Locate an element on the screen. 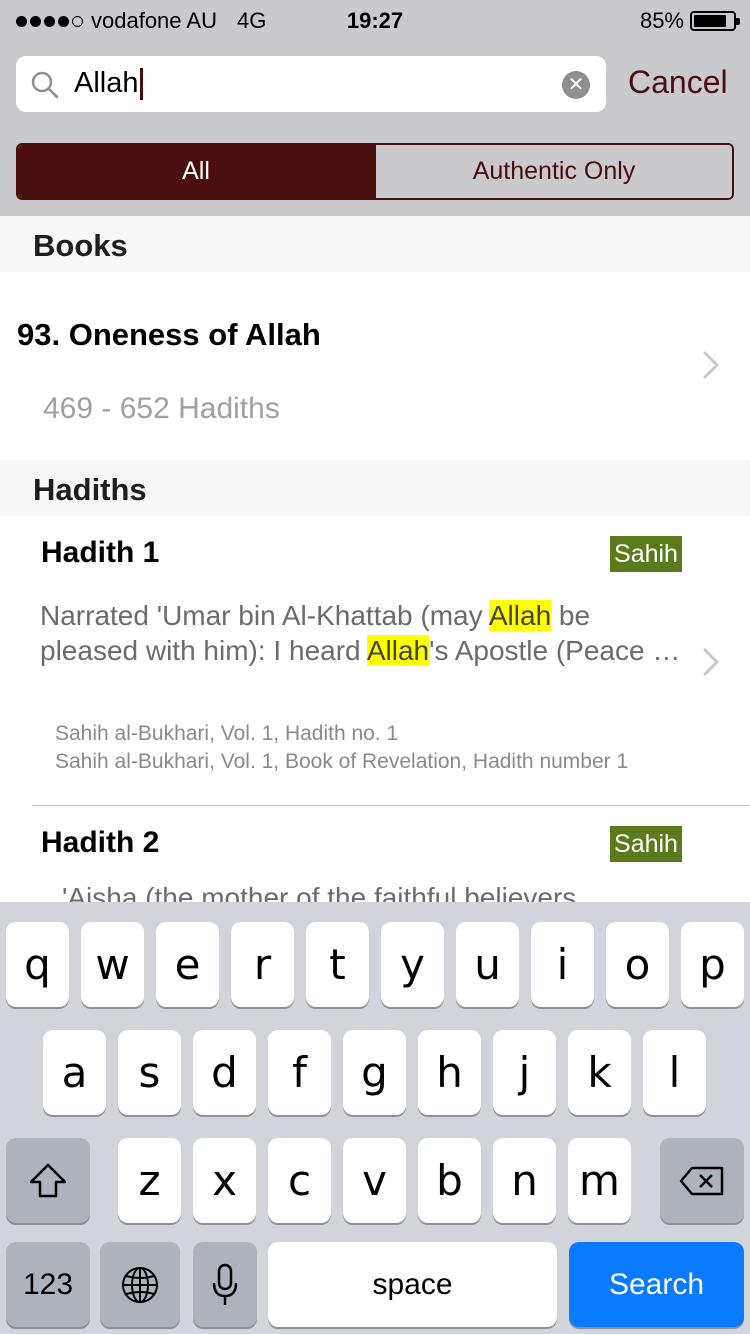 Image resolution: width=750 pixels, height=1334 pixels. key-v: v is located at coordinates (374, 1180).